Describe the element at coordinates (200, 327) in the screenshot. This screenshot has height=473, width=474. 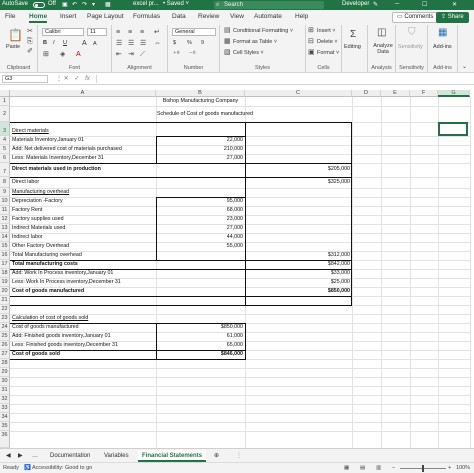
I see `cell-b23: $850,000` at that location.